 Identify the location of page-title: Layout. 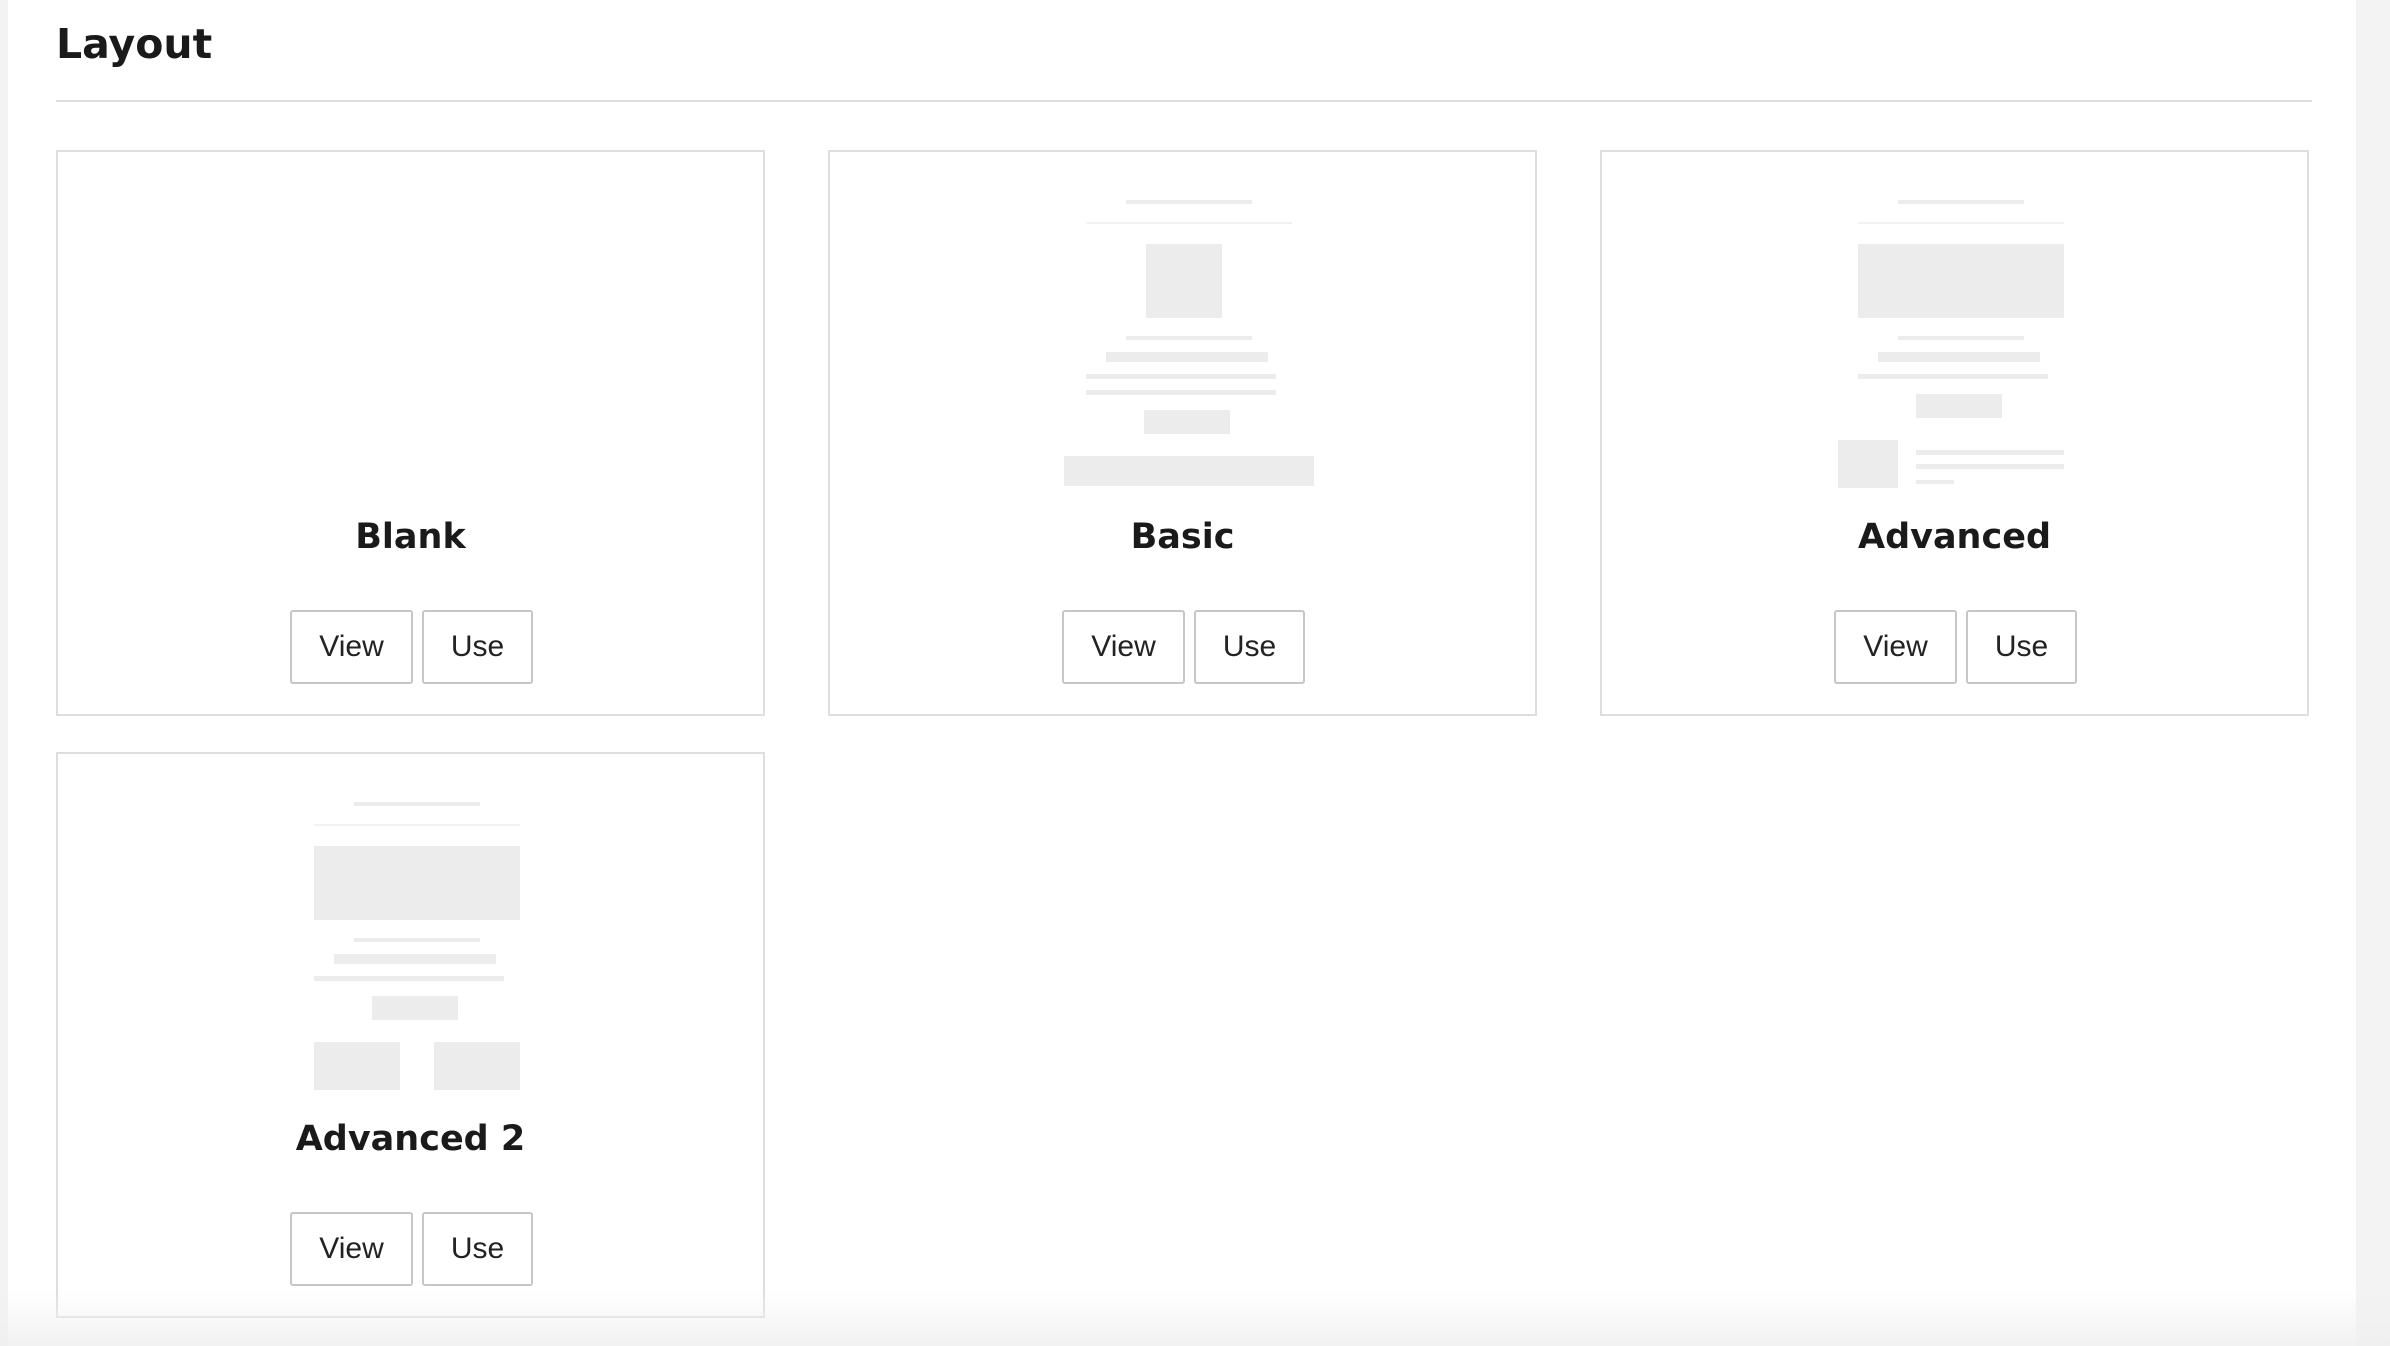
(134, 44).